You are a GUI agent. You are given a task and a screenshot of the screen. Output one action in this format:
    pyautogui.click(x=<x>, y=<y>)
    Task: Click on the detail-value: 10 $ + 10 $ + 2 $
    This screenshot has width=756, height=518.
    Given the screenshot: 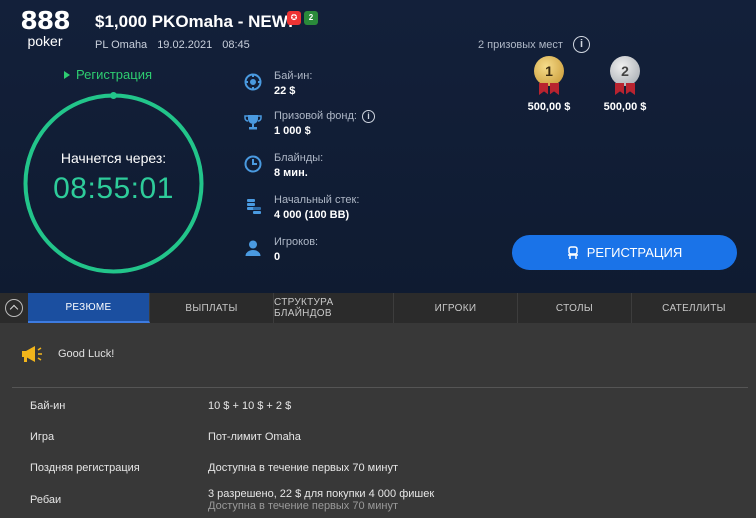 What is the action you would take?
    pyautogui.click(x=250, y=406)
    